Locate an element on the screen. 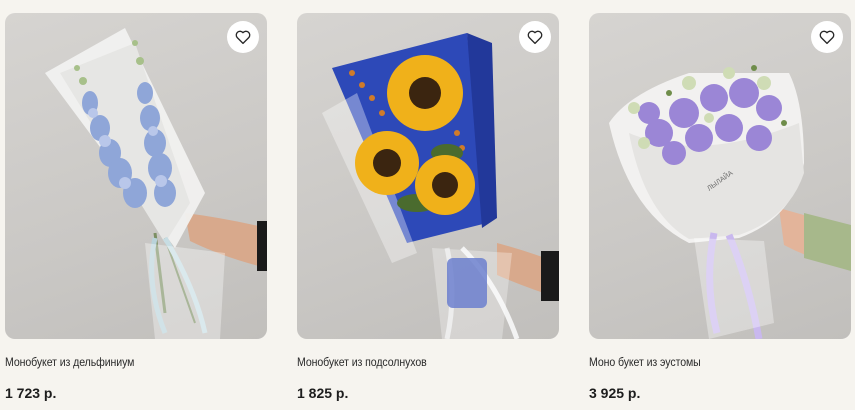 The width and height of the screenshot is (855, 410). product-title: Моно букет из эустомы is located at coordinates (704, 362).